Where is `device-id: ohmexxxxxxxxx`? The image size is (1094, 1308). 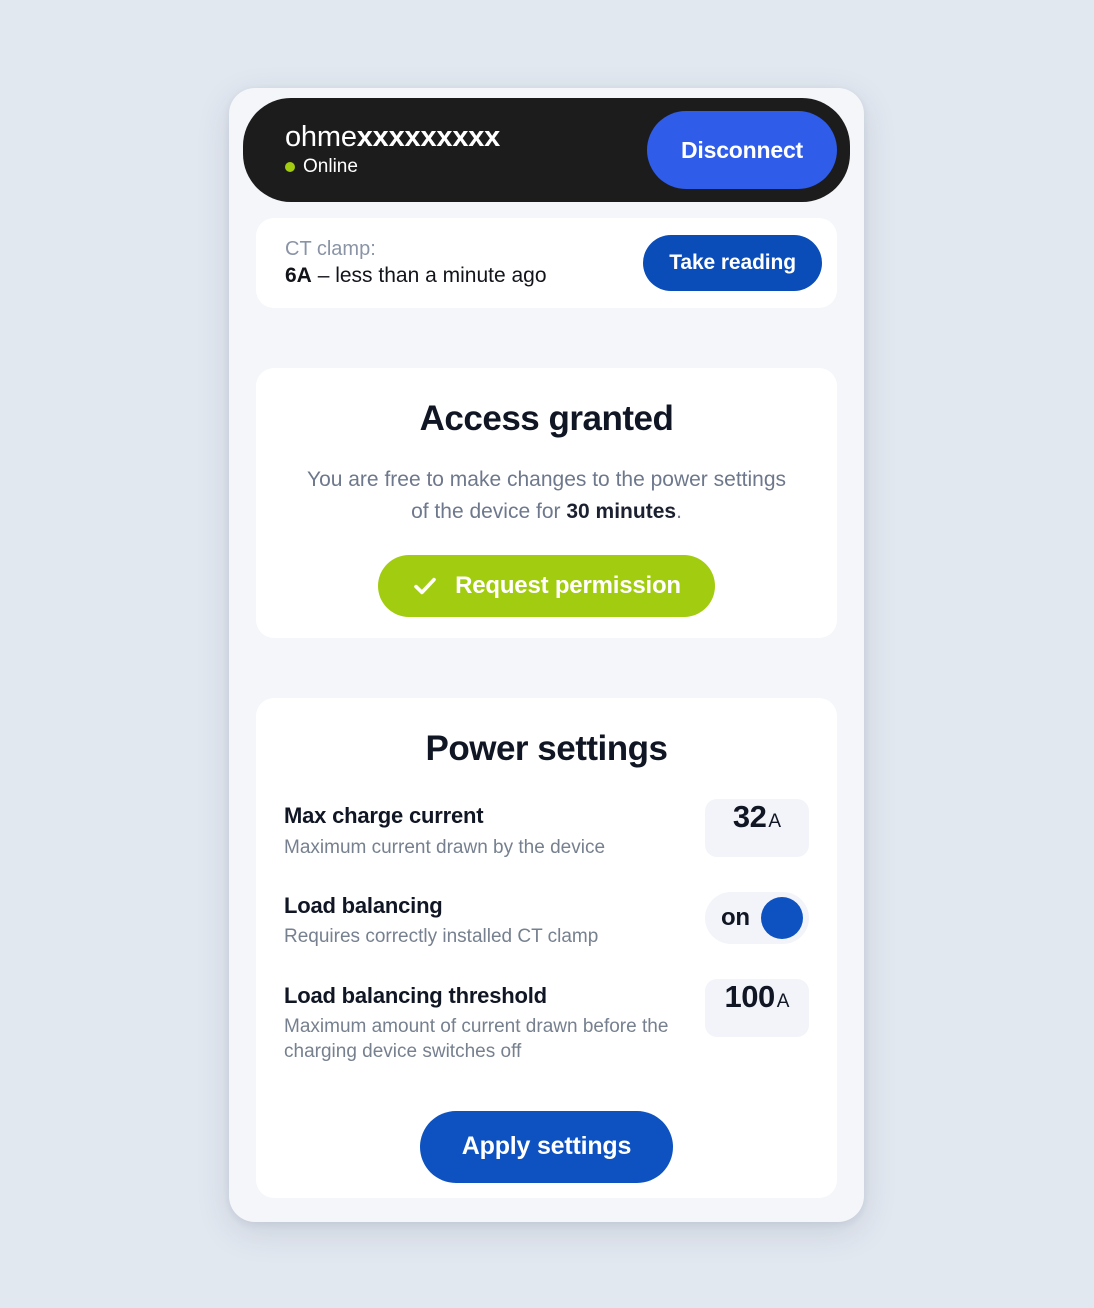
device-id: ohmexxxxxxxxx is located at coordinates (392, 137).